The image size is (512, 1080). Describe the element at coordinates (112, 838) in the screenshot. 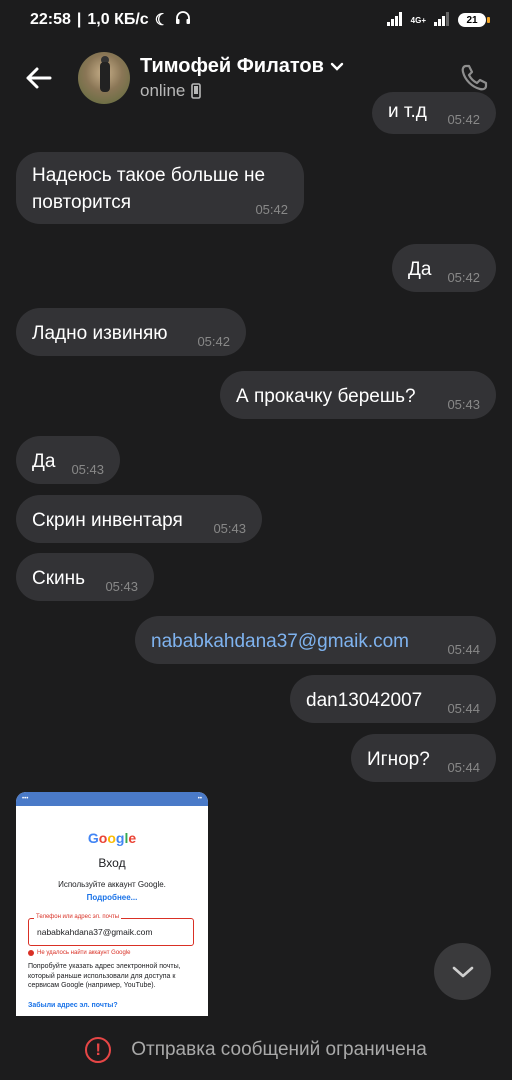

I see `google-logo: Google` at that location.